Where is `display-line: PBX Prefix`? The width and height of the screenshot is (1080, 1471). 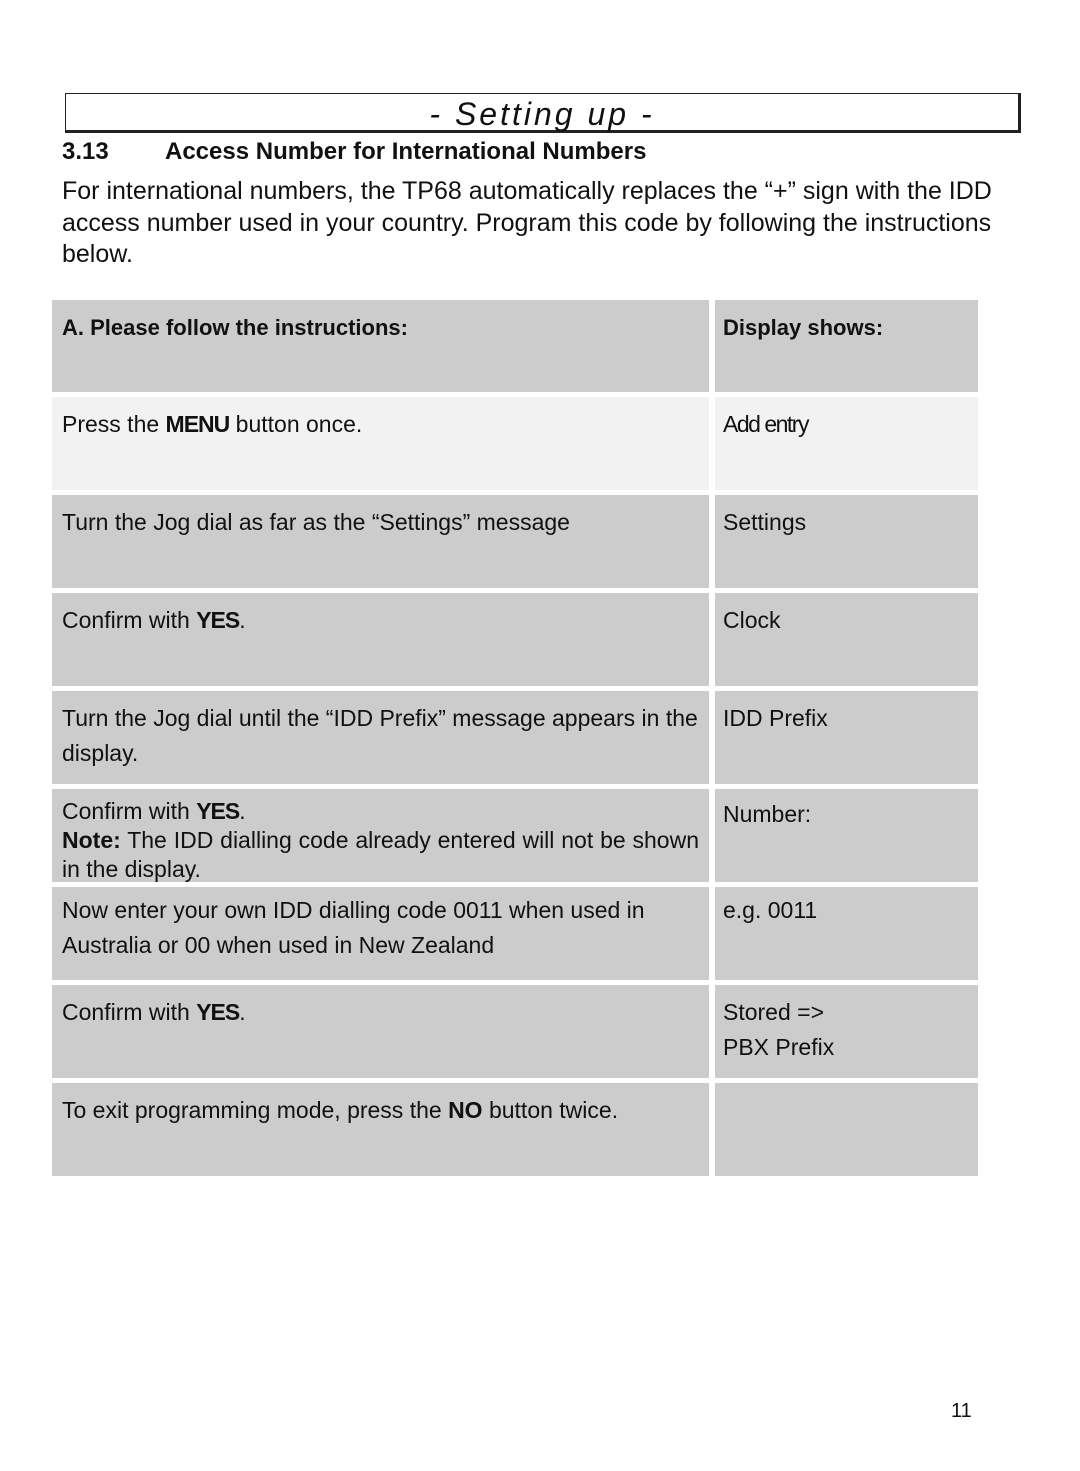
display-line: PBX Prefix is located at coordinates (779, 1047).